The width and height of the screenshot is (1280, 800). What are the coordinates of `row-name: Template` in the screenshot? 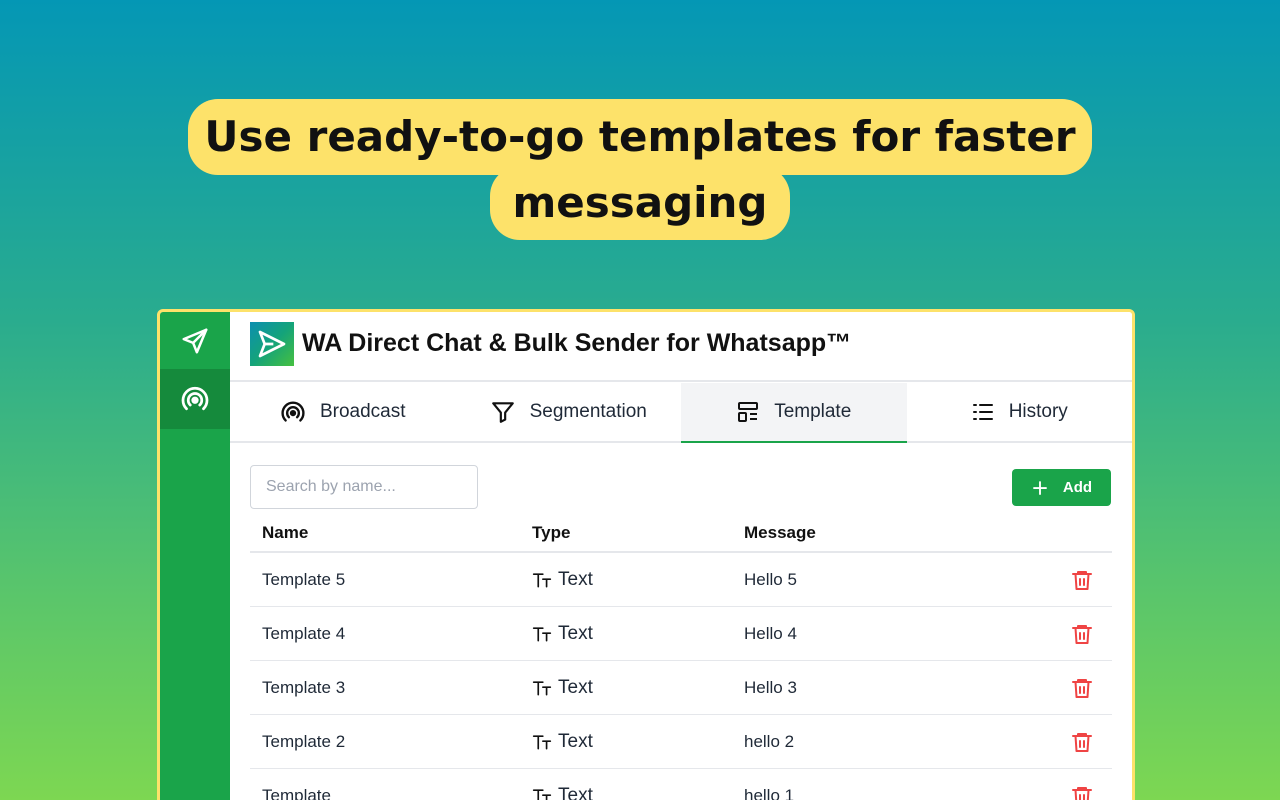 It's located at (296, 792).